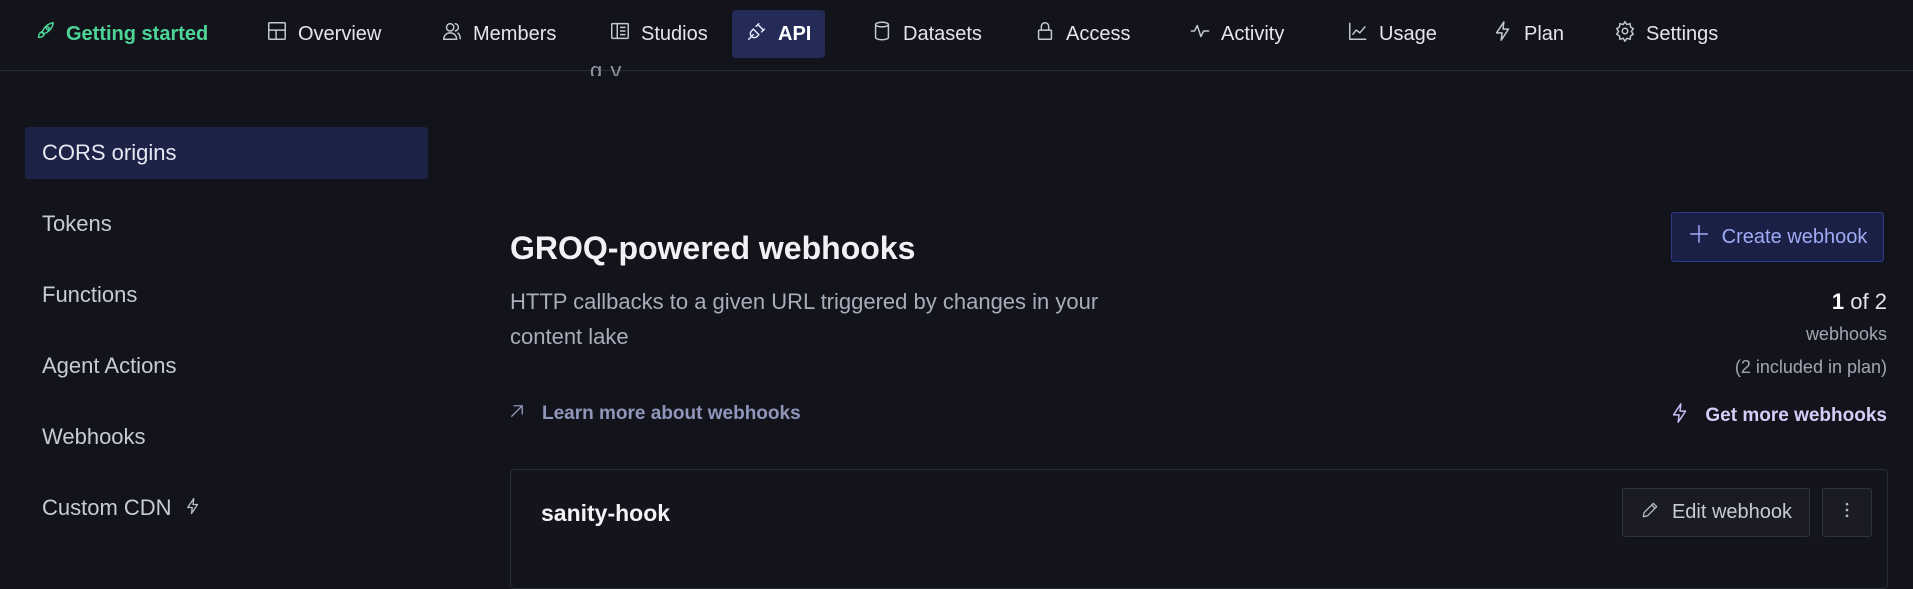 This screenshot has width=1913, height=589. I want to click on edit-webhook-label: Edit webhook, so click(1732, 512).